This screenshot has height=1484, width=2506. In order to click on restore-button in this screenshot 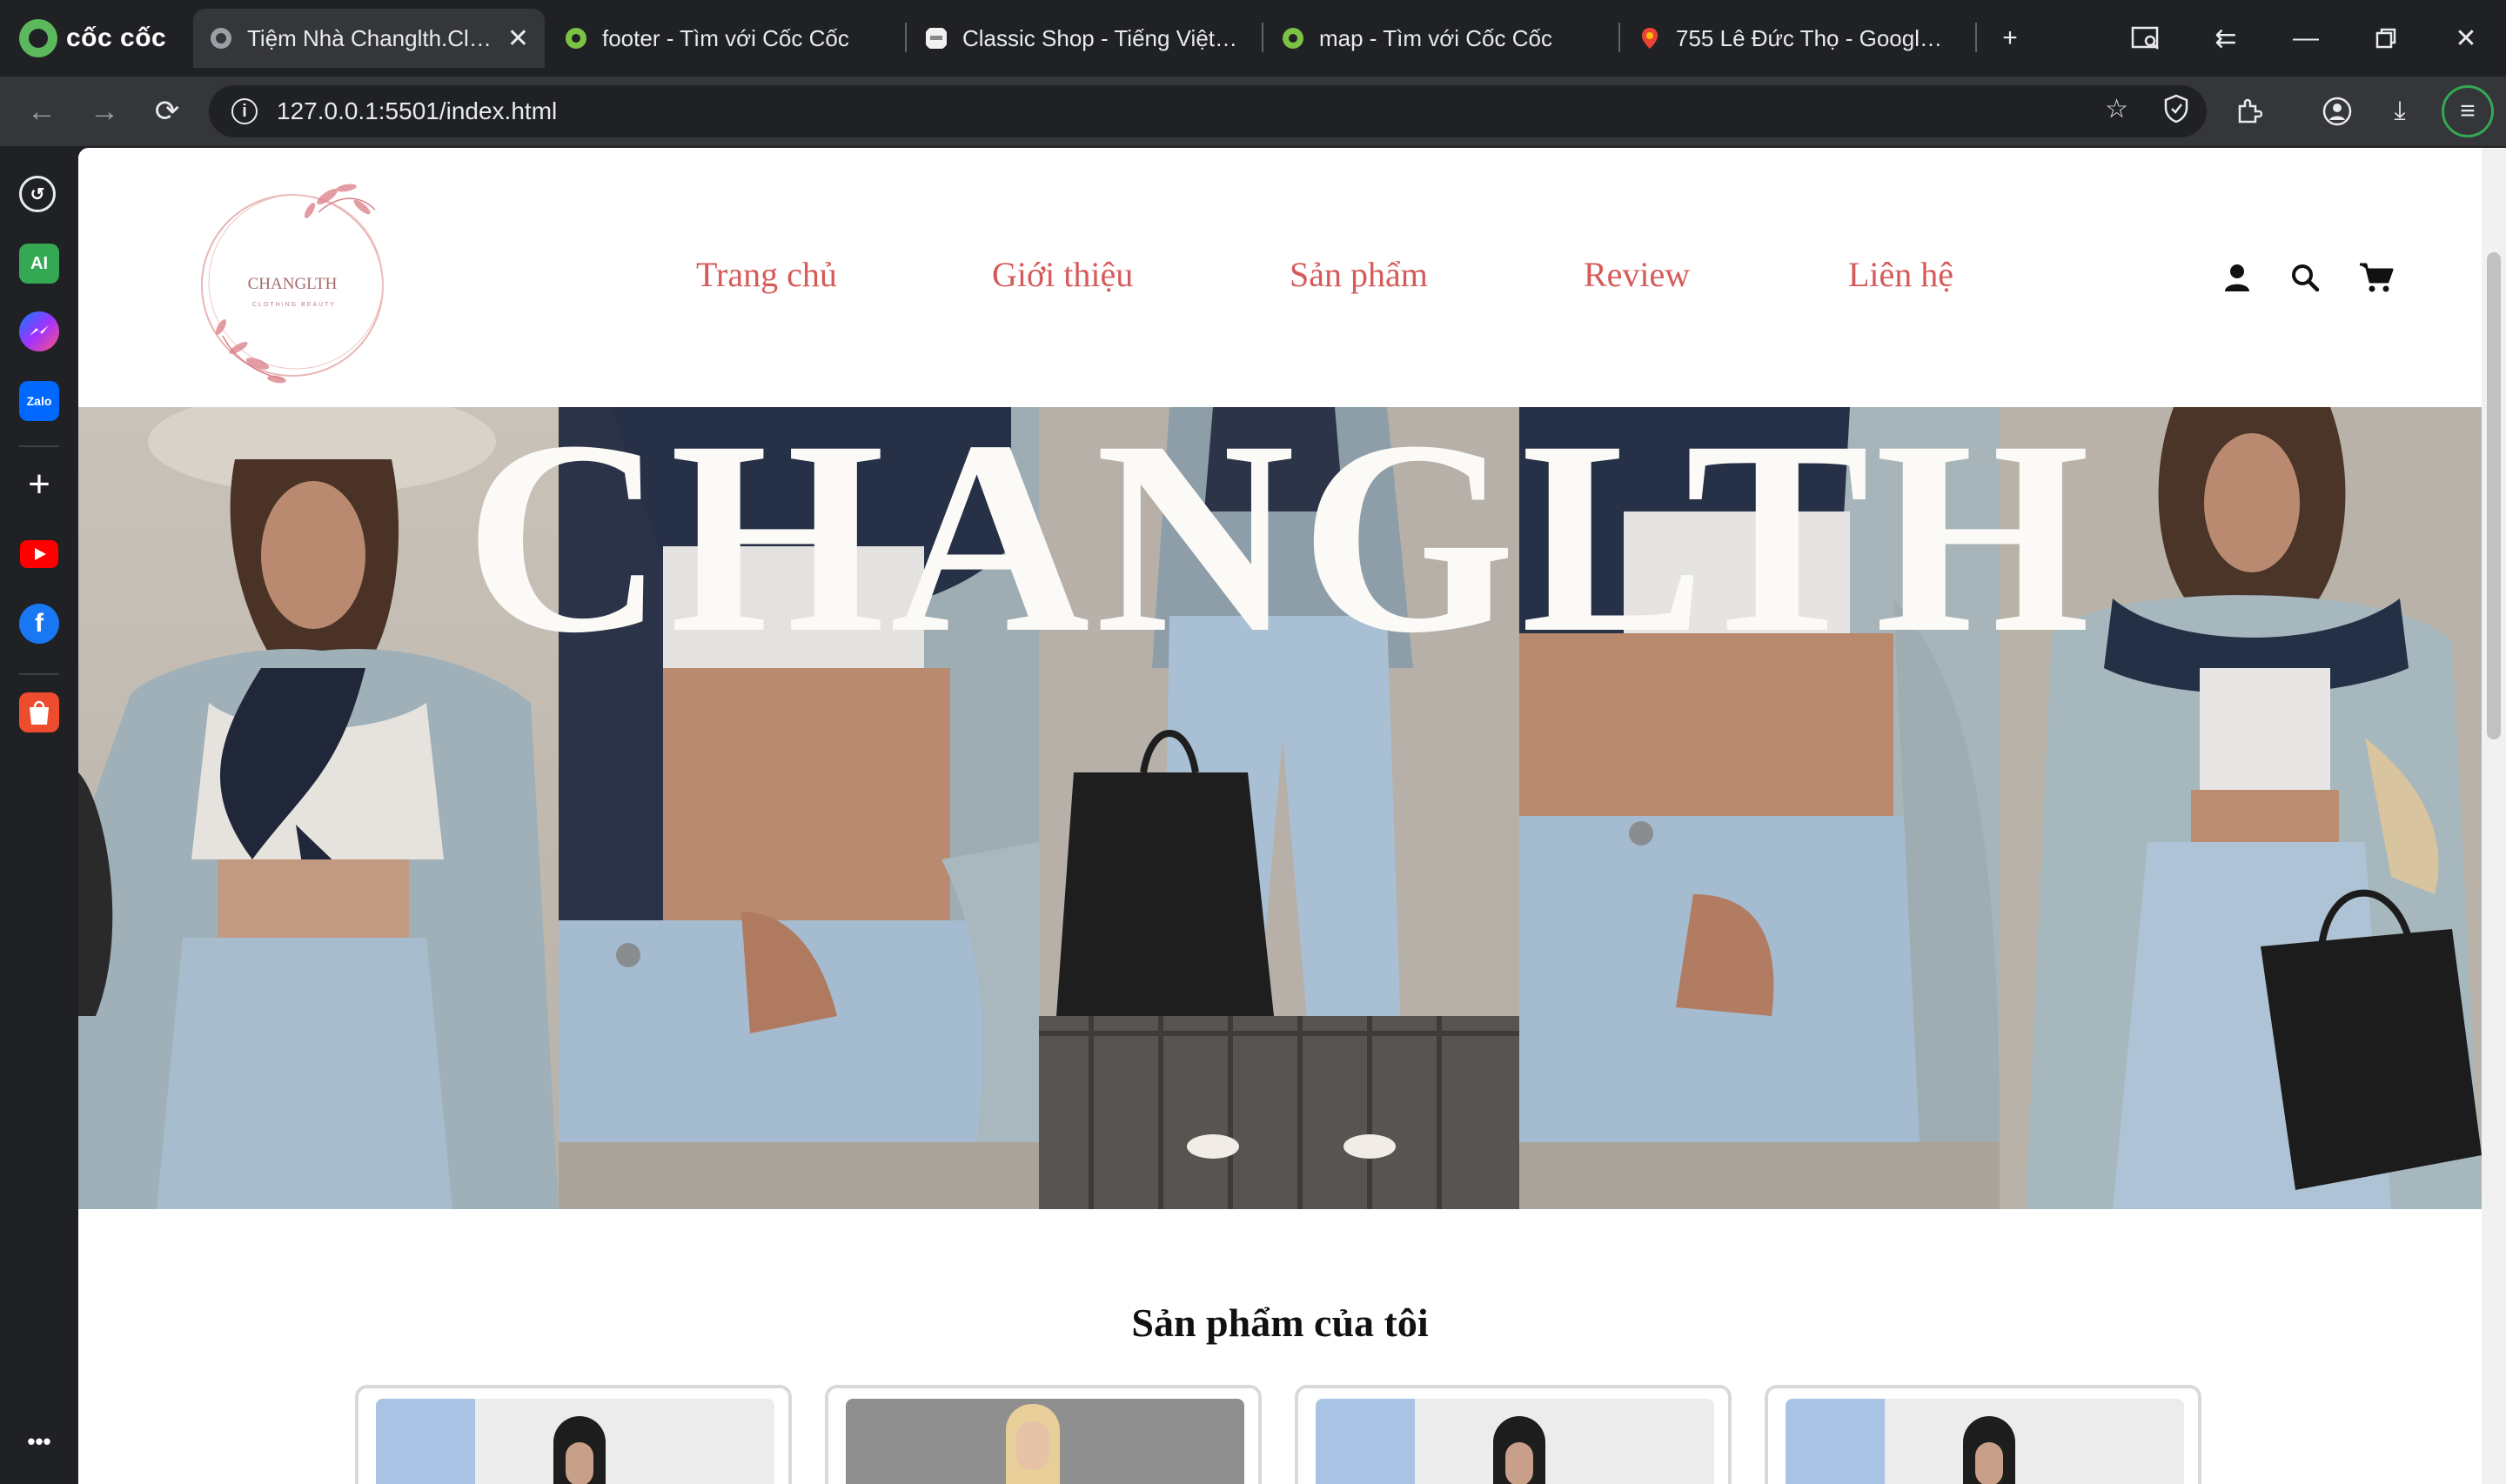, I will do `click(2386, 38)`.